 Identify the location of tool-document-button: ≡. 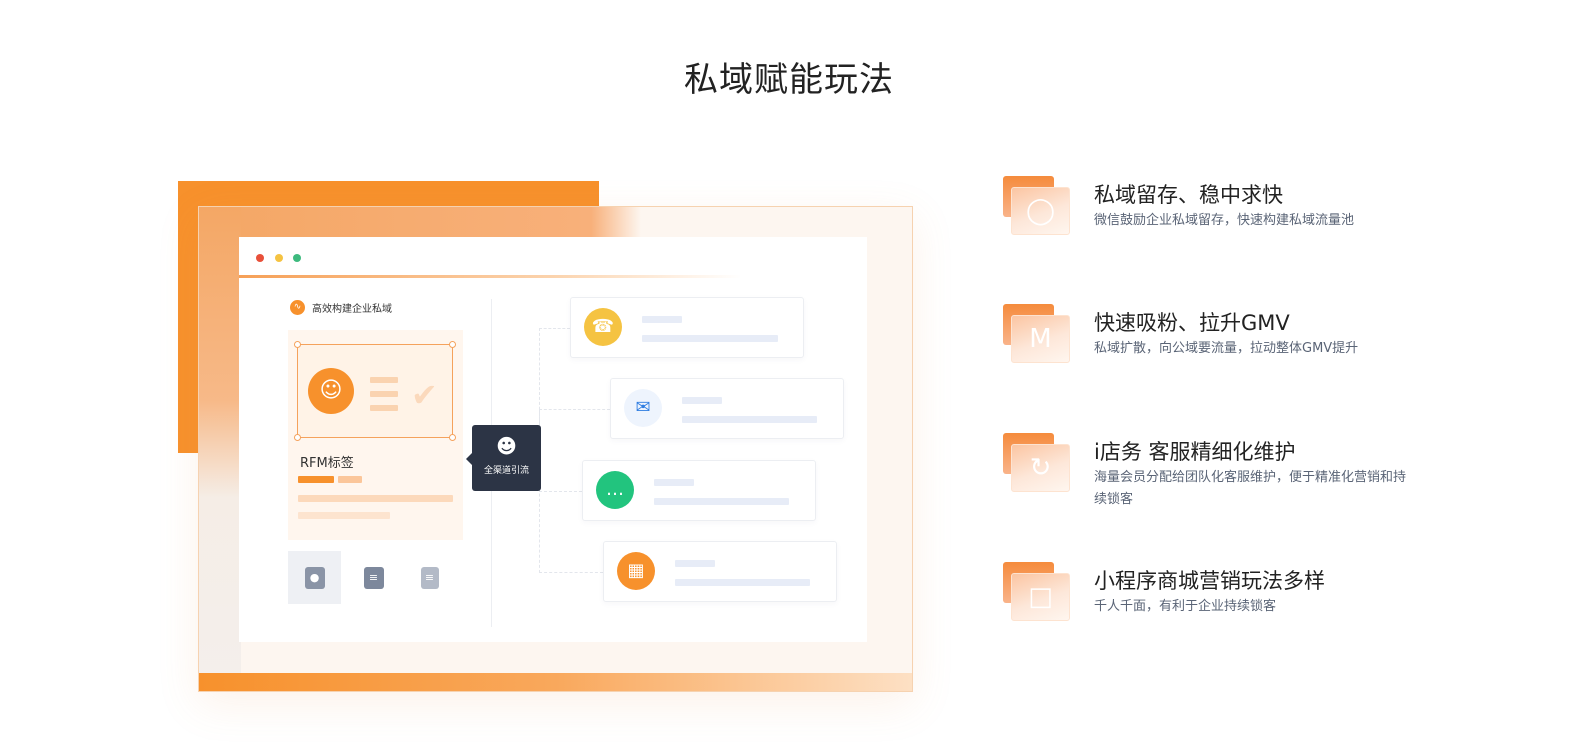
(429, 577).